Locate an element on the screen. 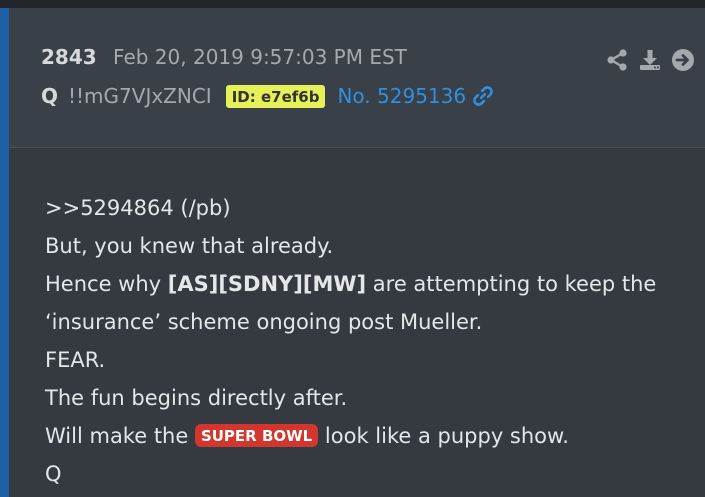  body-line: The fun begins directly after. is located at coordinates (196, 398).